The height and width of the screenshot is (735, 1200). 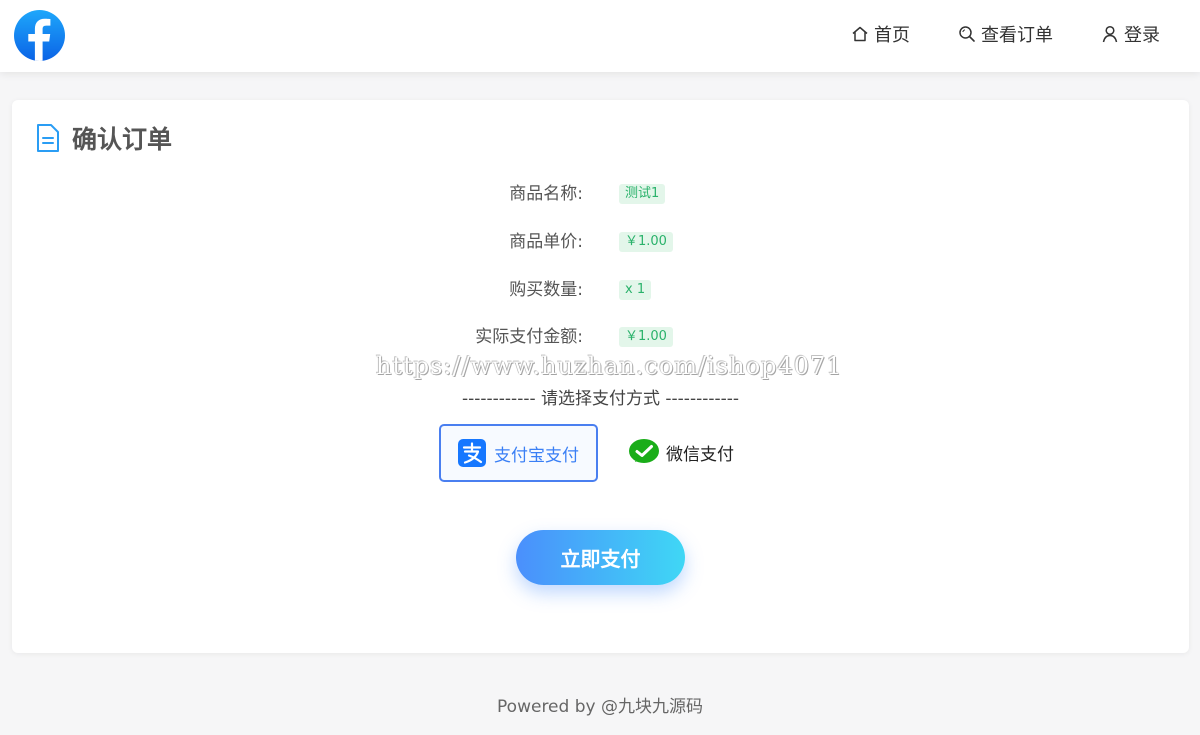 I want to click on product-name-row: 商品名称: 测试1, so click(x=600, y=194).